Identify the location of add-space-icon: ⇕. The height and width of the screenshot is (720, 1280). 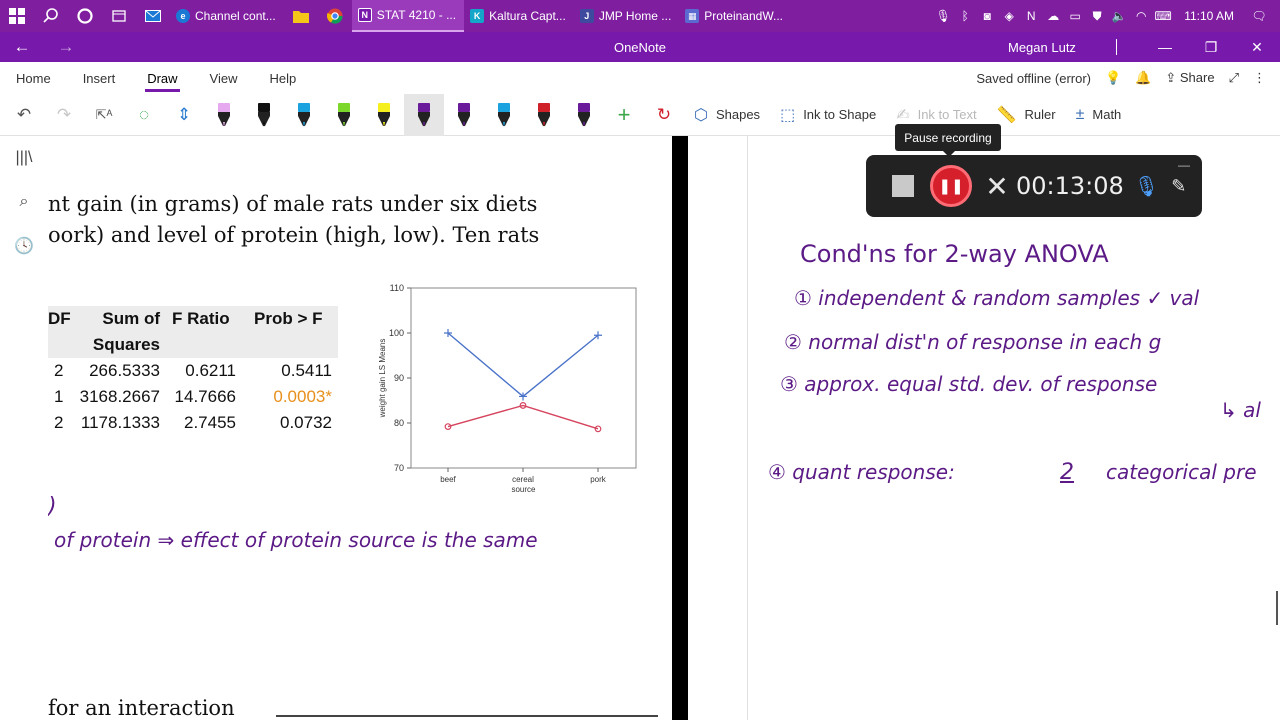
(184, 115).